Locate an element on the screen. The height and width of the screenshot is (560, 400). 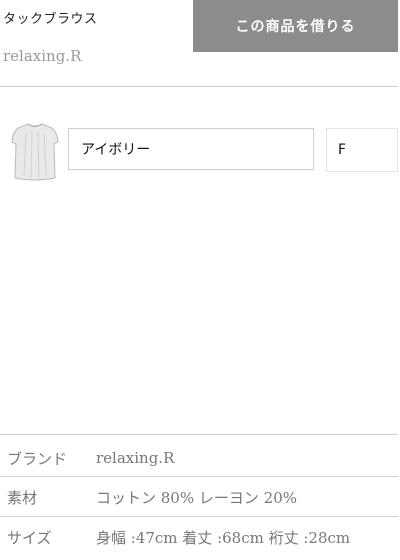
spec-row-brand: ブランド relaxing.R is located at coordinates (199, 458).